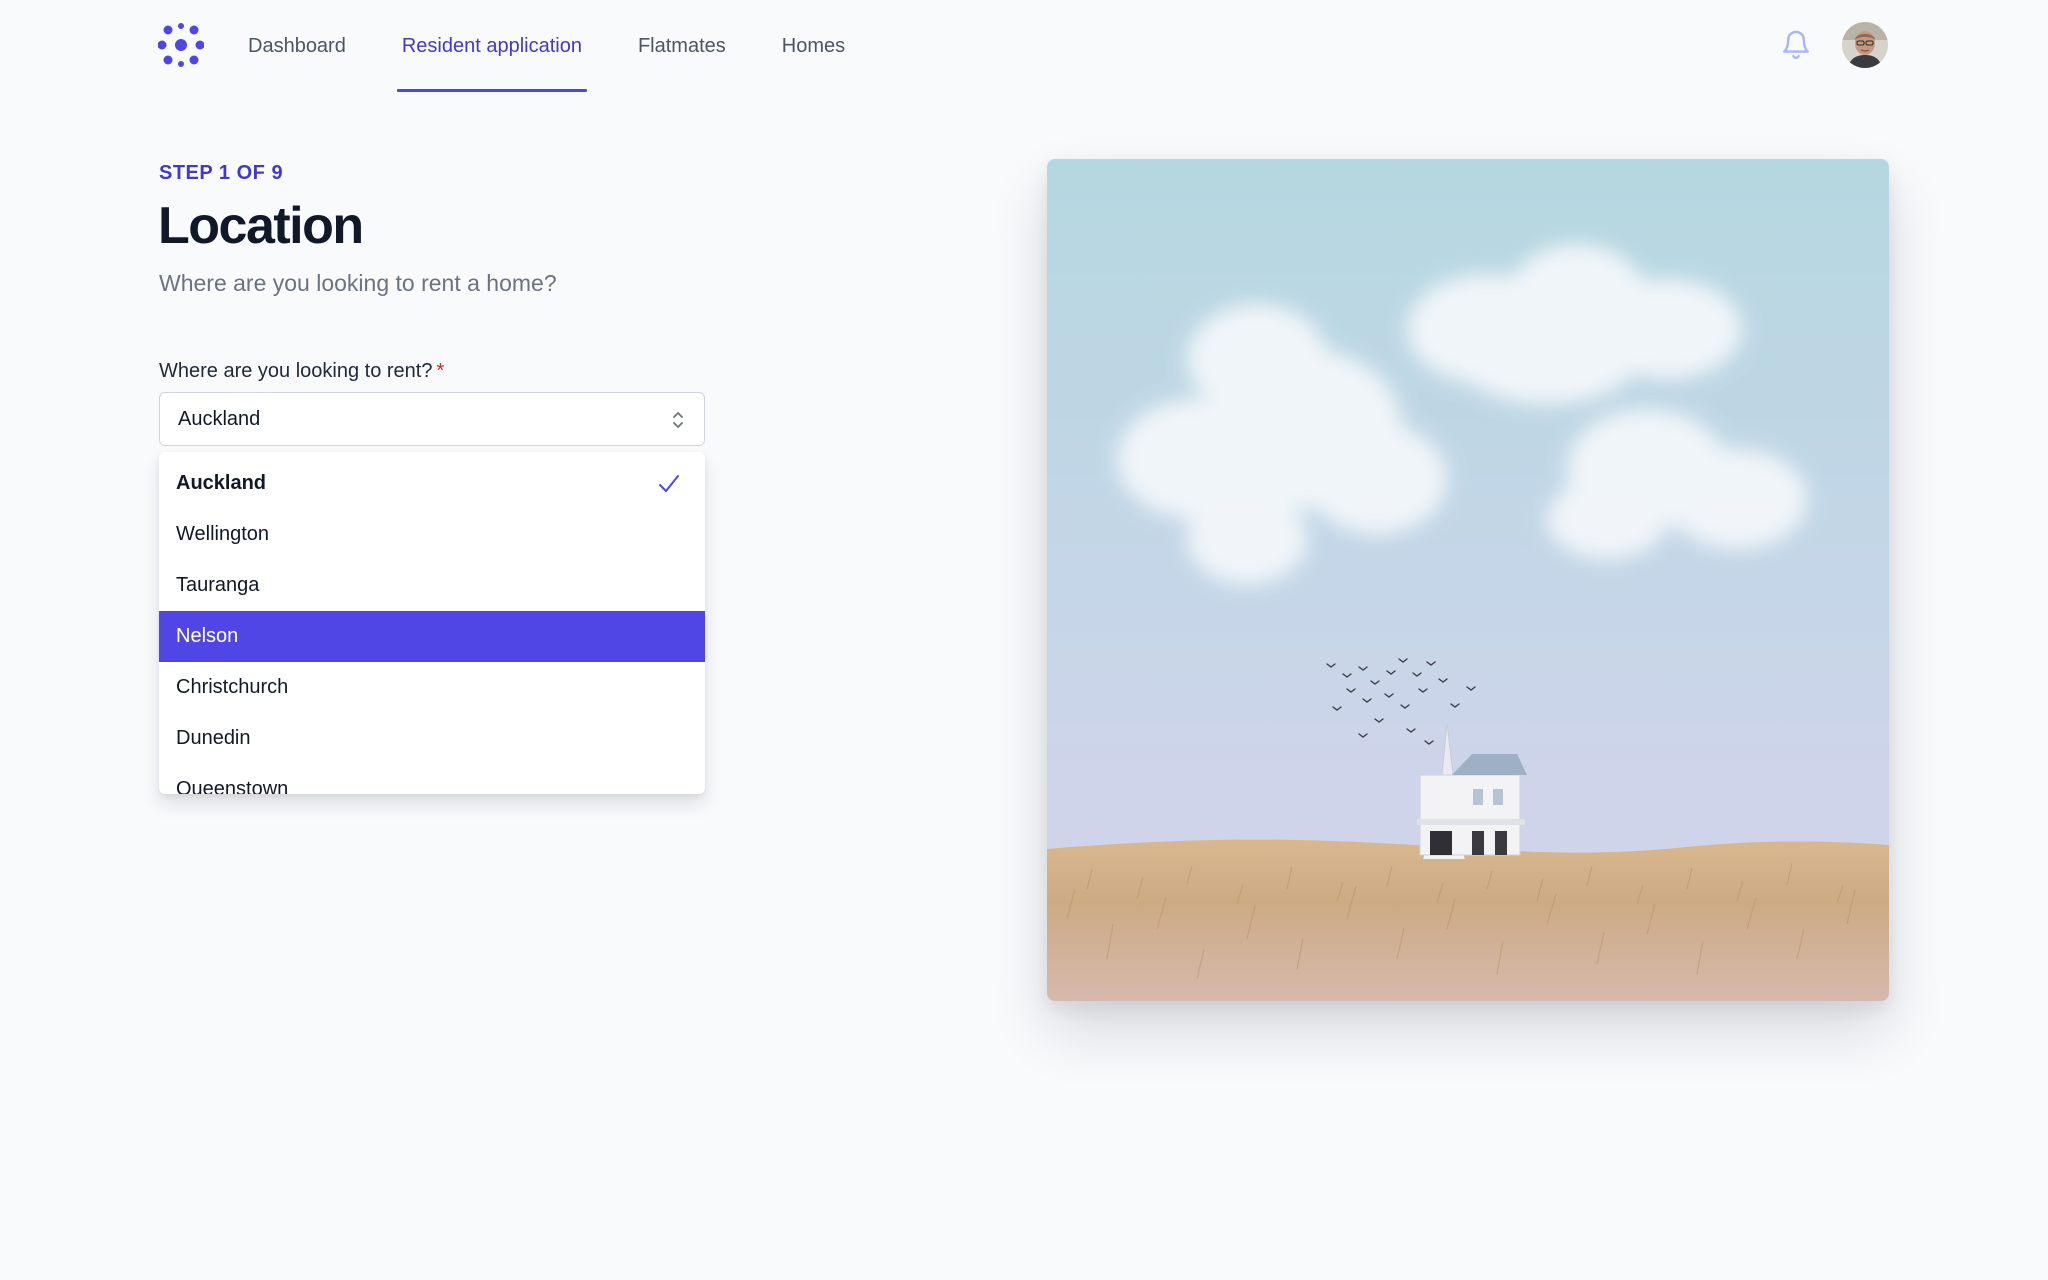 The height and width of the screenshot is (1280, 2048). Describe the element at coordinates (432, 779) in the screenshot. I see `option-queenstown: Queenstown` at that location.